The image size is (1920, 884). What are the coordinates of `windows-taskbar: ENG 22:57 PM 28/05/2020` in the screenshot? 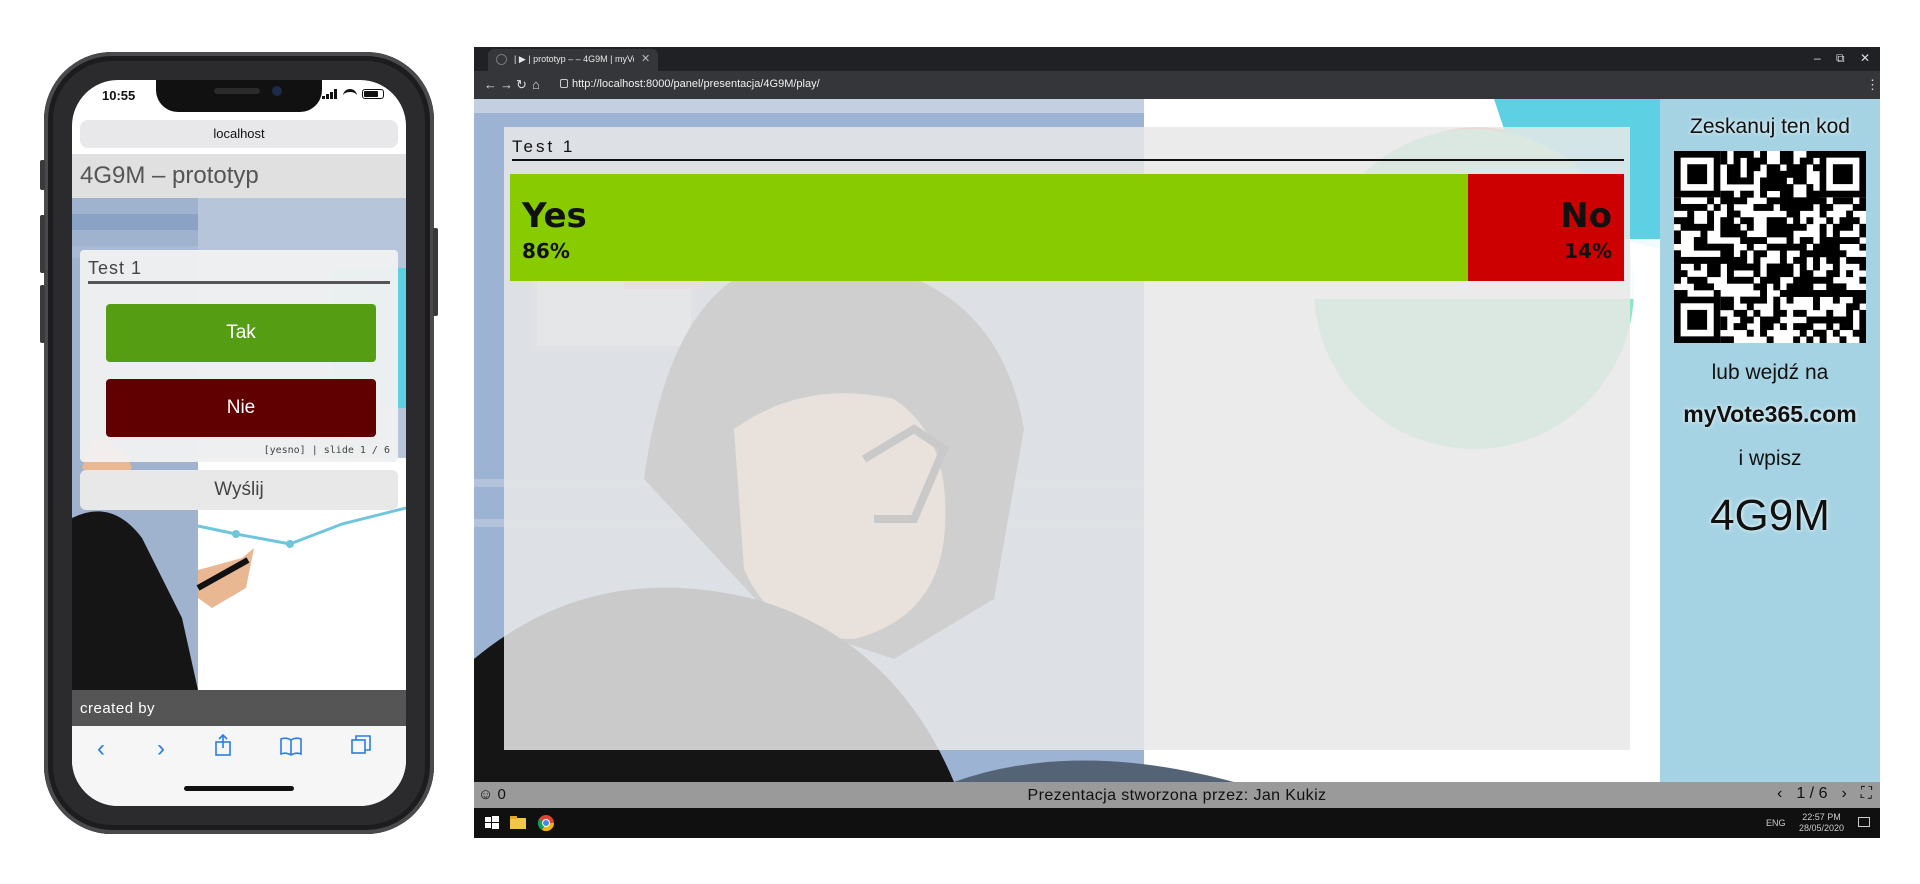 It's located at (1177, 823).